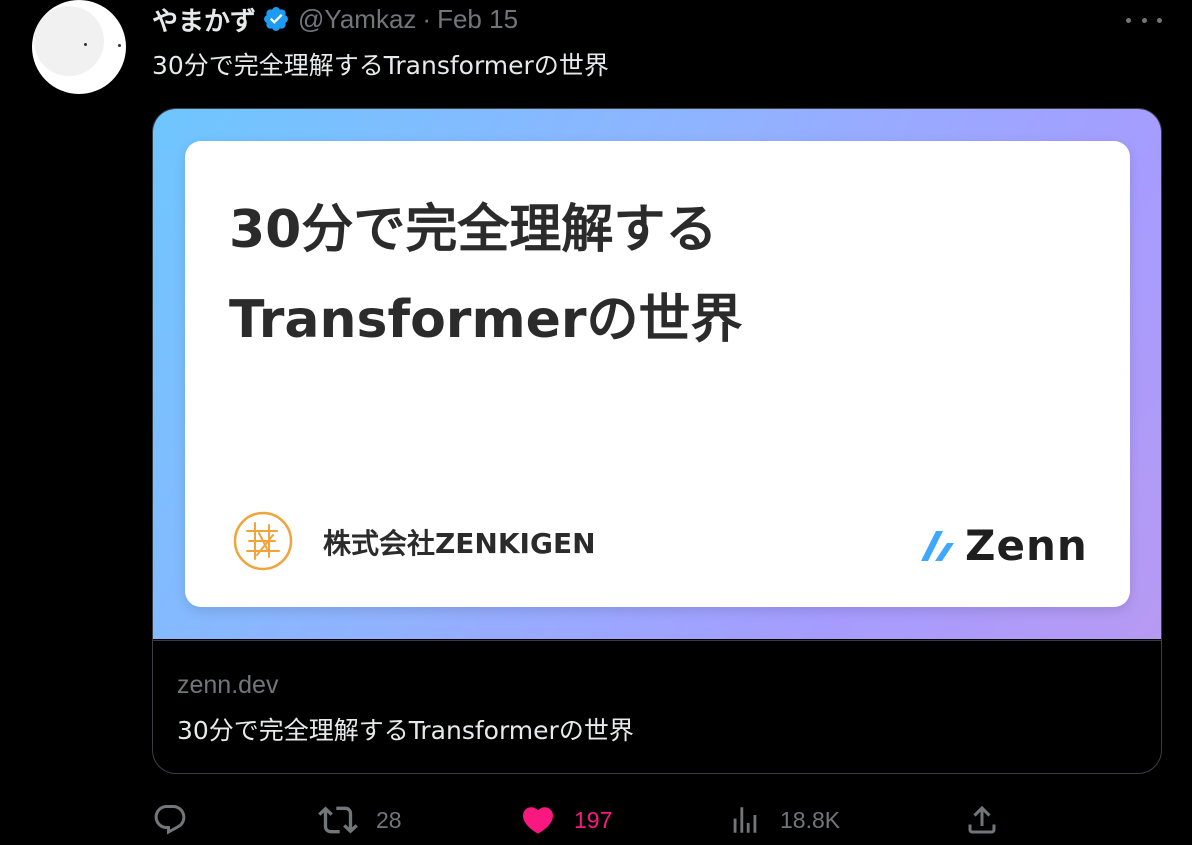  What do you see at coordinates (405, 730) in the screenshot?
I see `card-title: 30分で完全理解するTransformerの世界` at bounding box center [405, 730].